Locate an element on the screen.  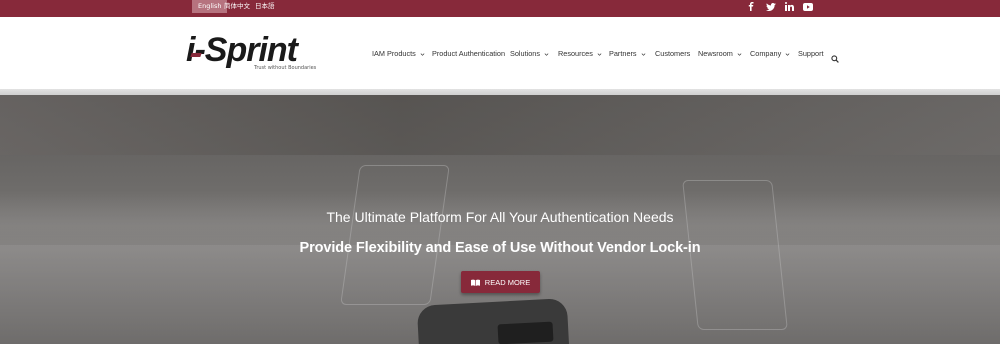
top-bar: English 简体中文 日本語 is located at coordinates (500, 8).